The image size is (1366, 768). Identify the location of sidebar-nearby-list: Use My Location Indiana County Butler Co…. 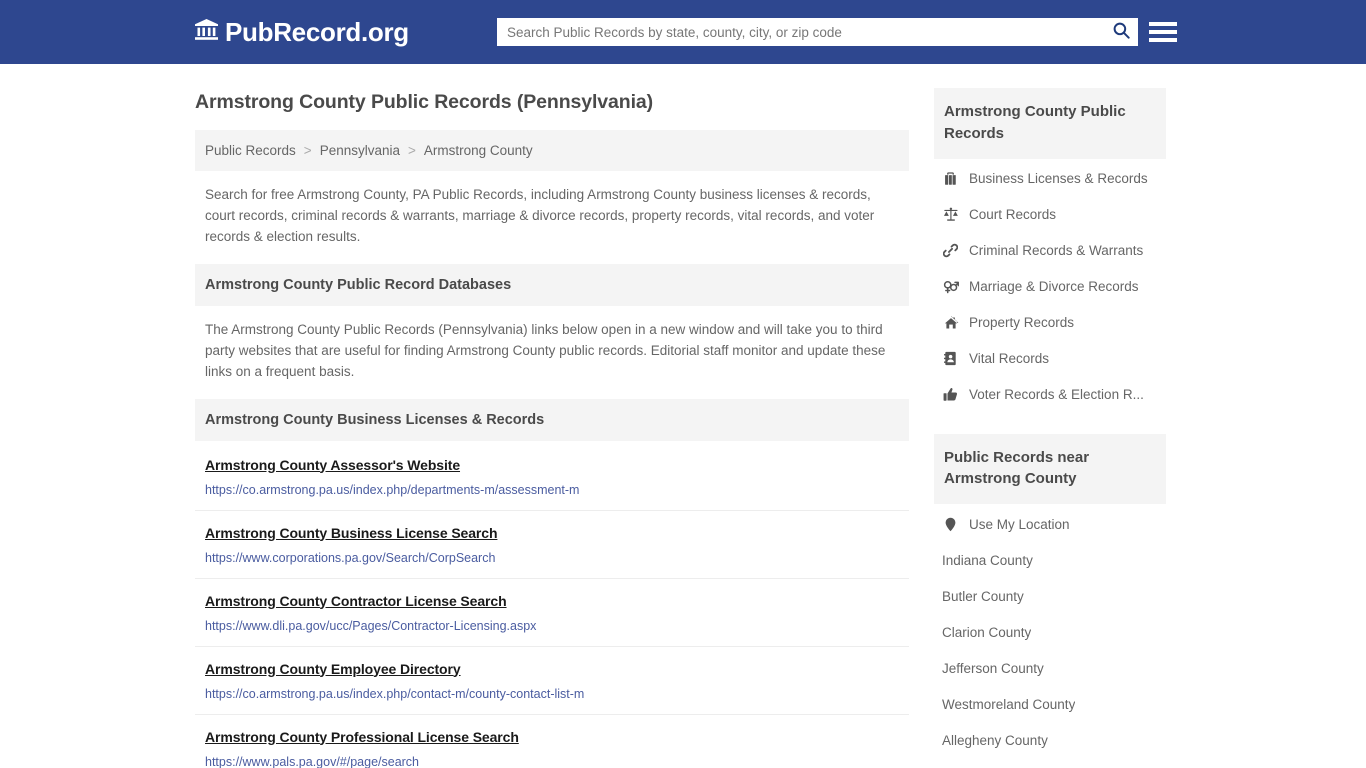
(1050, 631).